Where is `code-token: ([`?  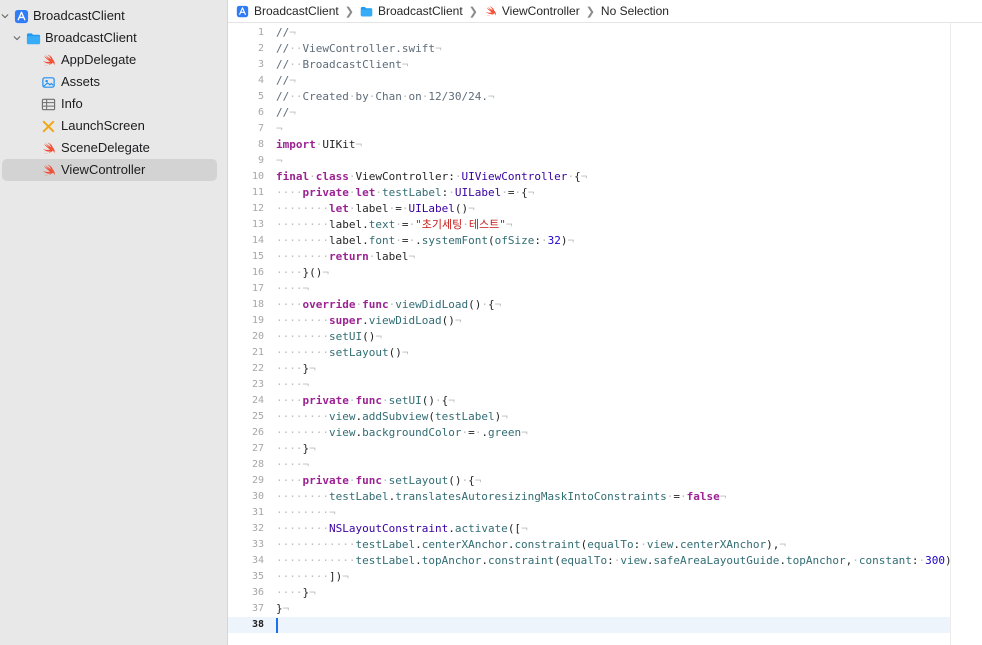 code-token: ([ is located at coordinates (514, 528).